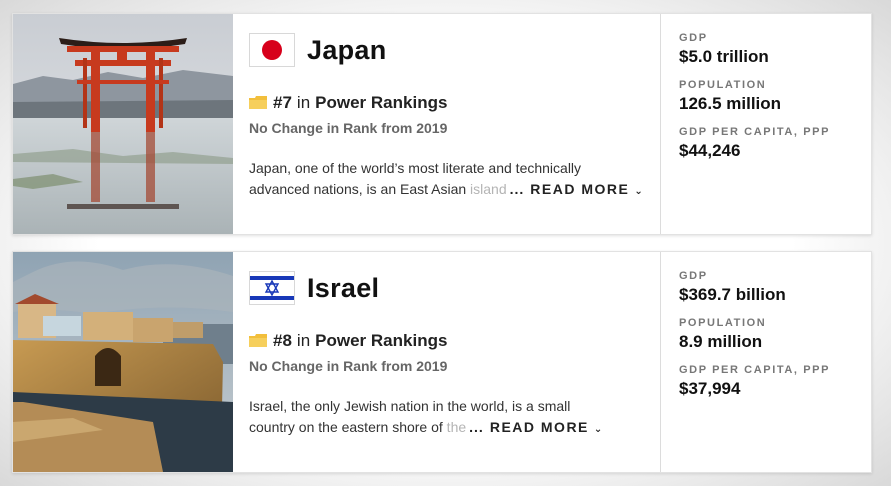  Describe the element at coordinates (486, 189) in the screenshot. I see `desc-fade: island` at that location.